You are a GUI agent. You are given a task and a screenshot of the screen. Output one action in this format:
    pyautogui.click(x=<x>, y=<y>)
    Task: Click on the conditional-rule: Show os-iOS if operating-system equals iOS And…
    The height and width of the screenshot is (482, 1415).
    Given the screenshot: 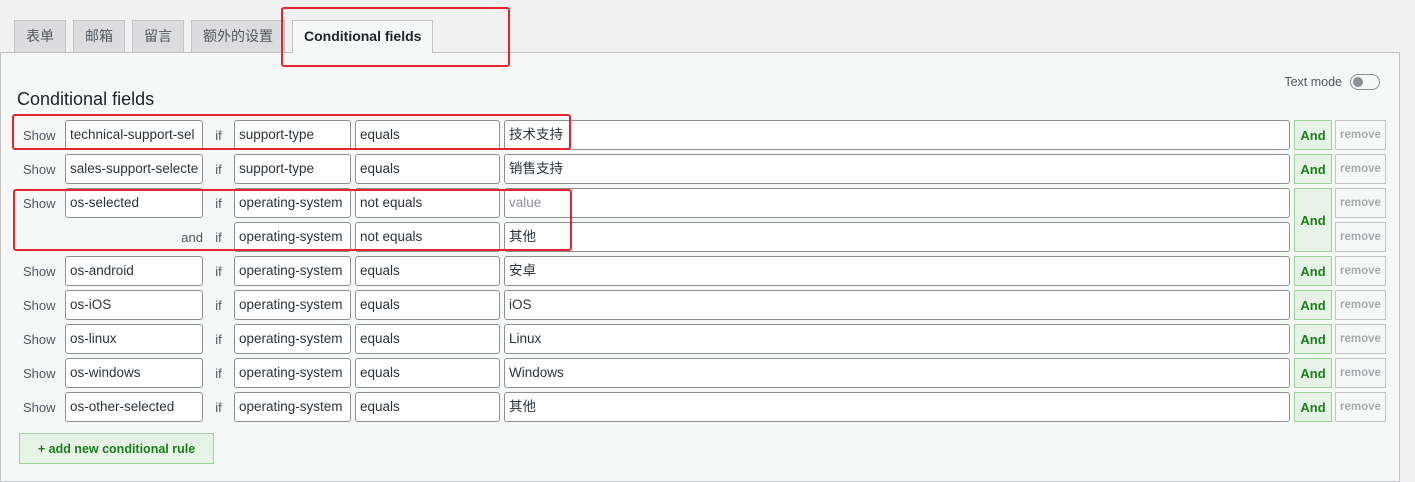 What is the action you would take?
    pyautogui.click(x=699, y=305)
    